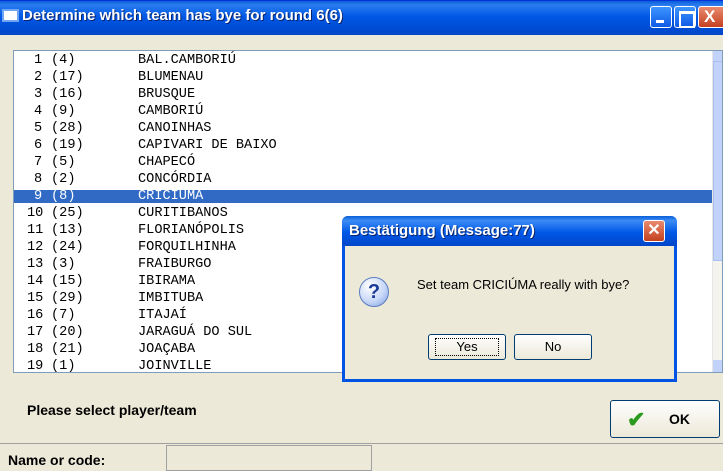  What do you see at coordinates (67, 94) in the screenshot?
I see `list-item-code: (16)` at bounding box center [67, 94].